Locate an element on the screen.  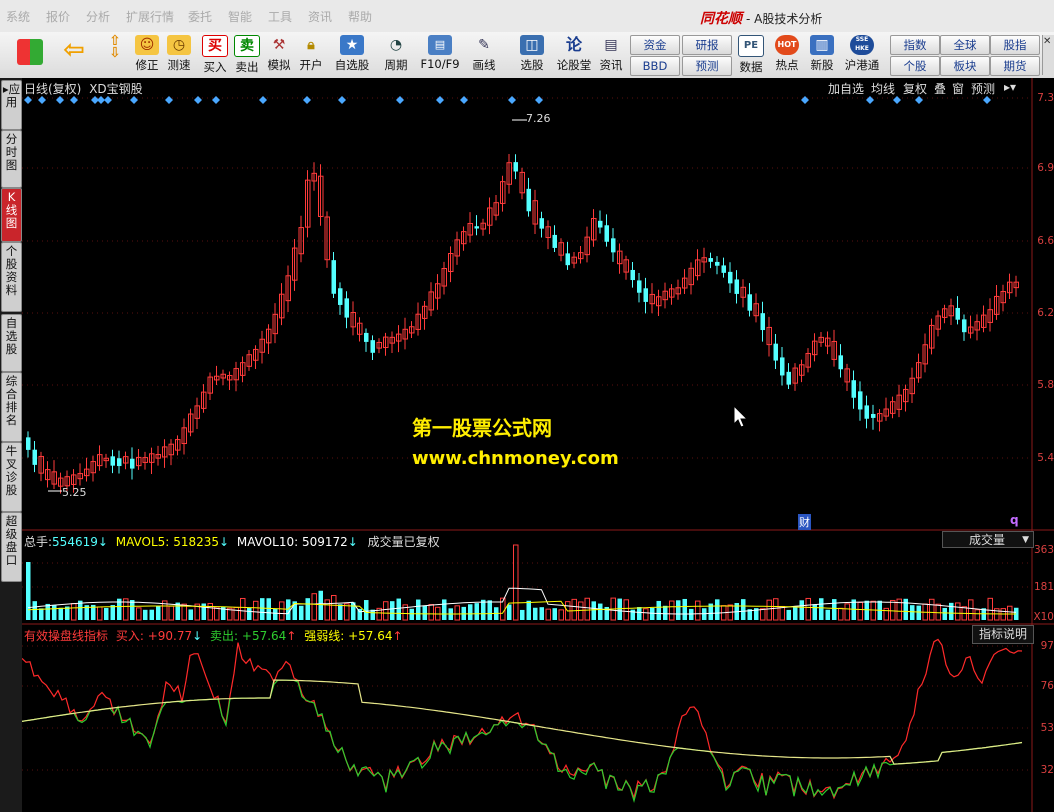
page-updown-button: ⇧ ⇩ is located at coordinates (115, 54).